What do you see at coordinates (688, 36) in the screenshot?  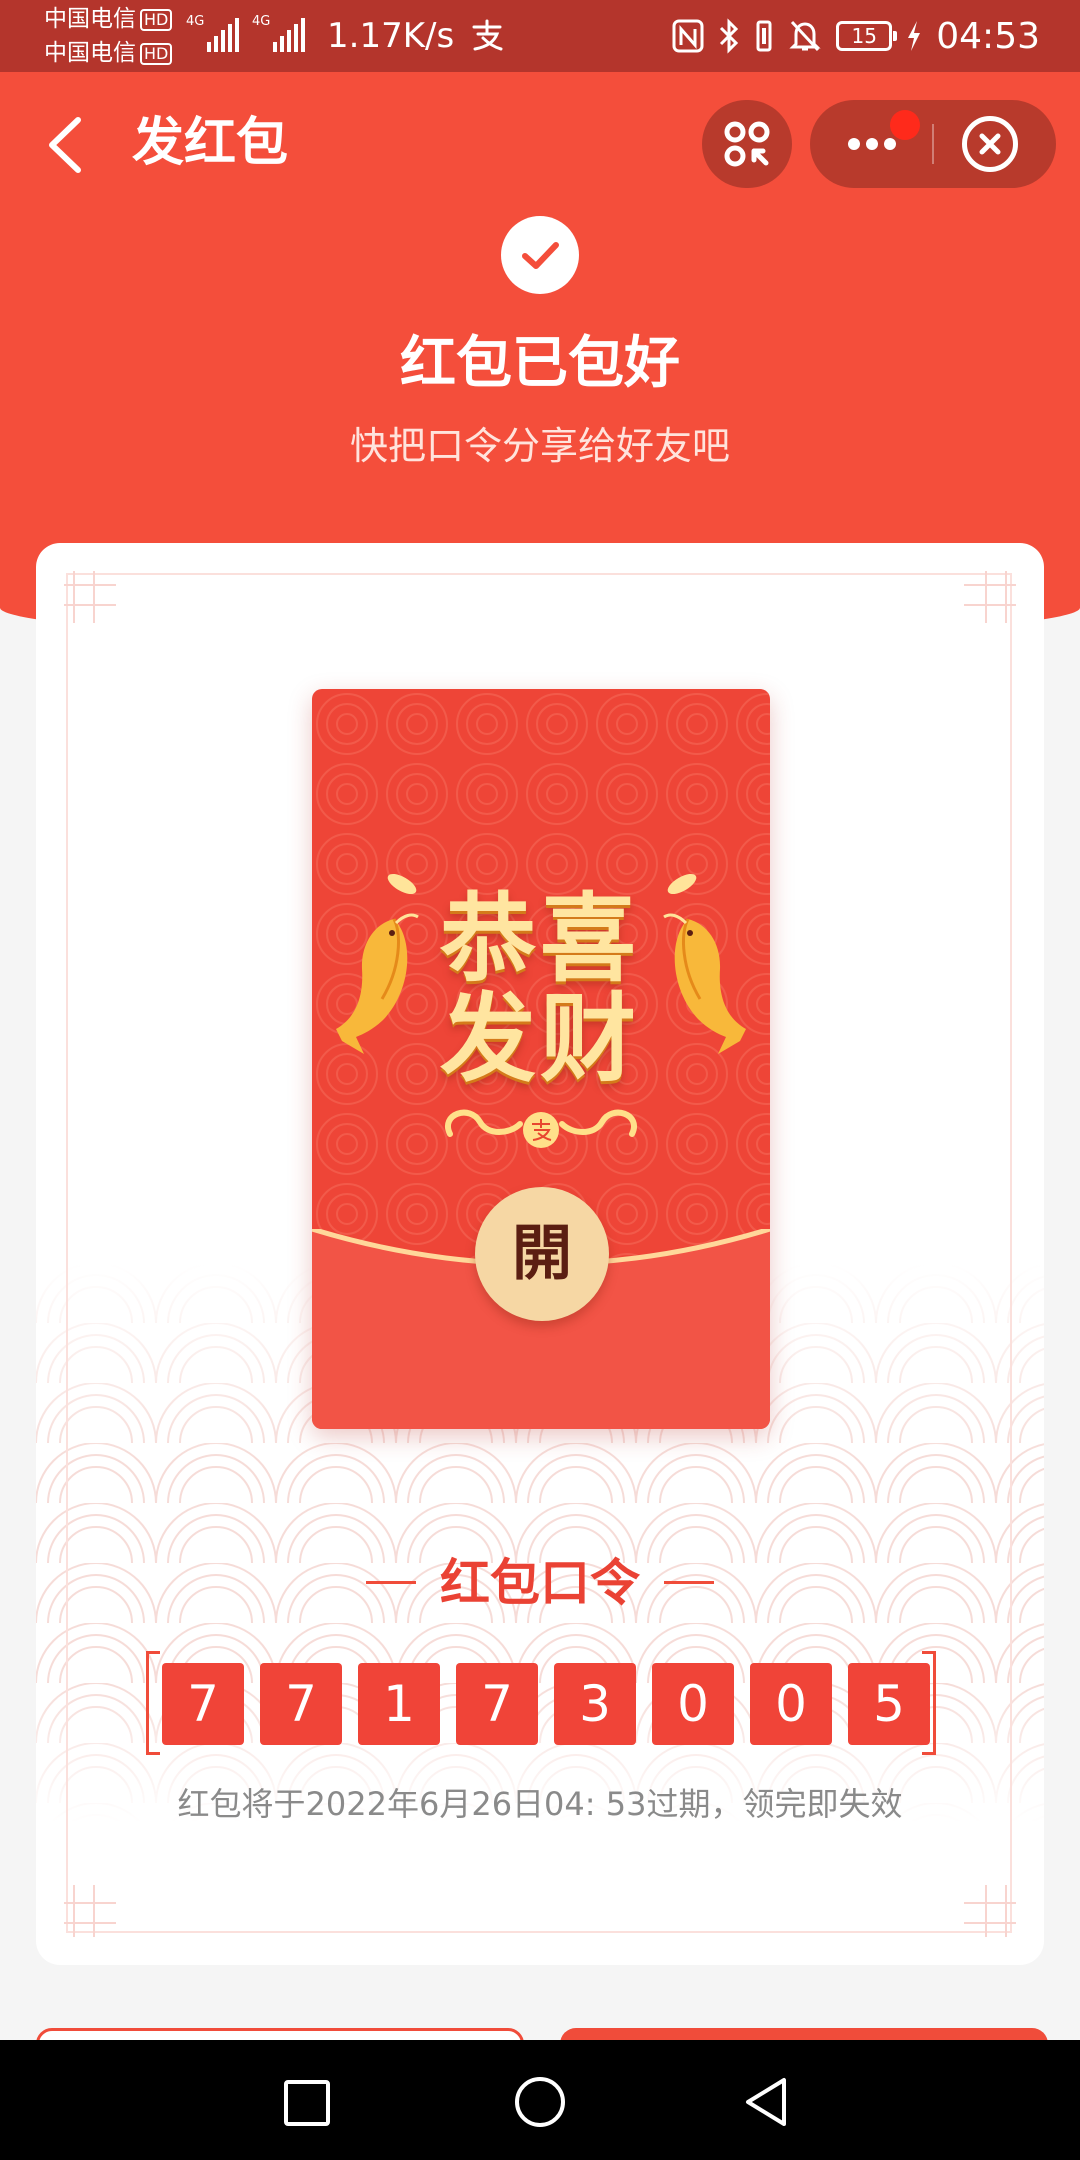 I see `nfc-icon` at bounding box center [688, 36].